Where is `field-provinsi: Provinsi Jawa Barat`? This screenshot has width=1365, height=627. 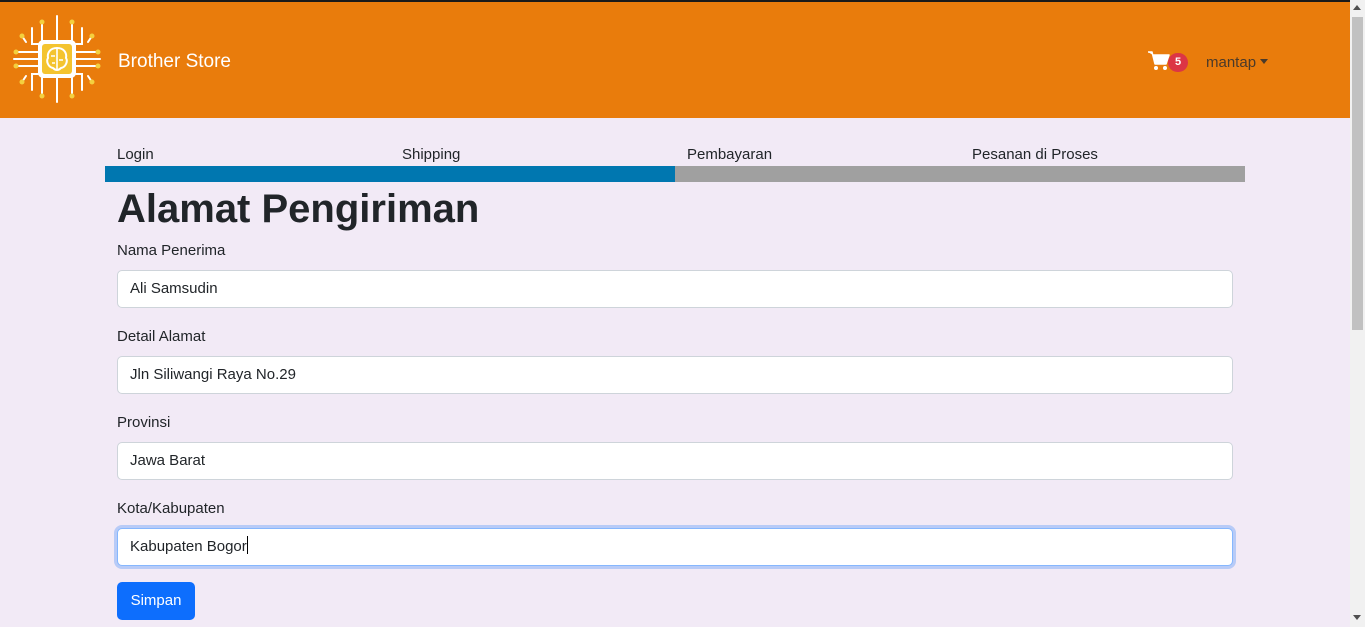 field-provinsi: Provinsi Jawa Barat is located at coordinates (675, 447).